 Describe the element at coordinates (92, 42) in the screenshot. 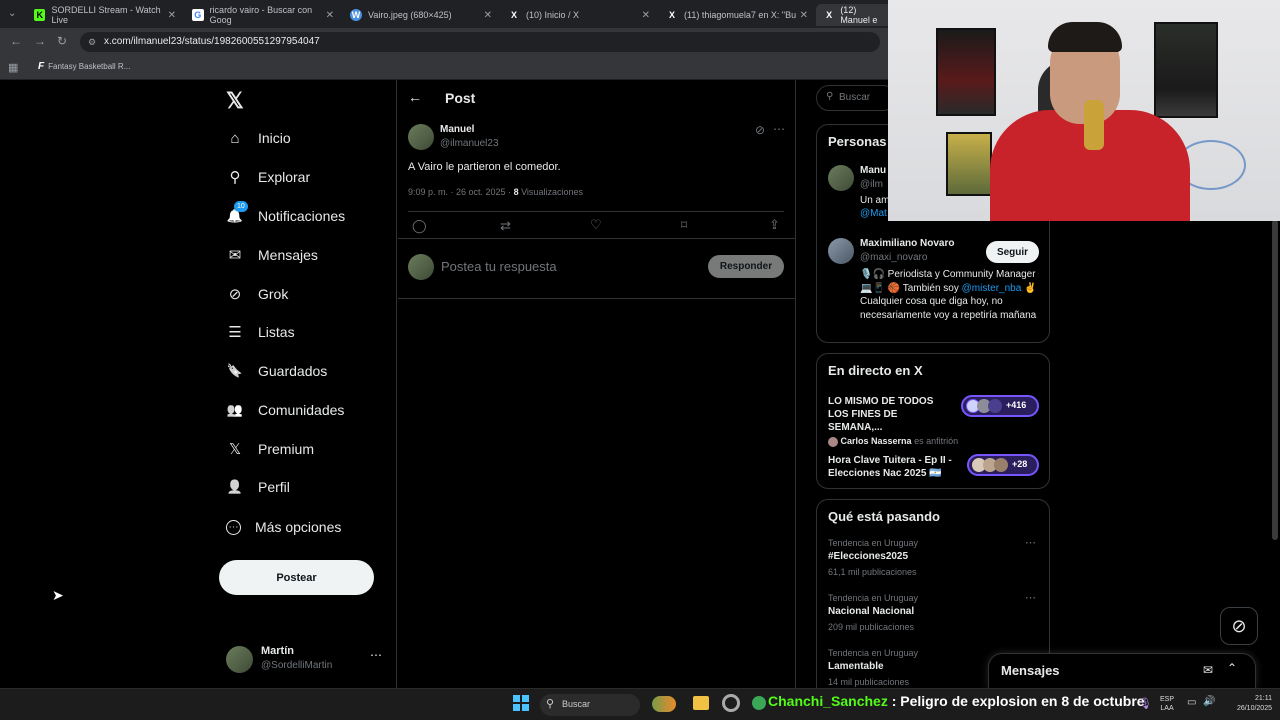

I see `site-info-icon: ⚙` at that location.